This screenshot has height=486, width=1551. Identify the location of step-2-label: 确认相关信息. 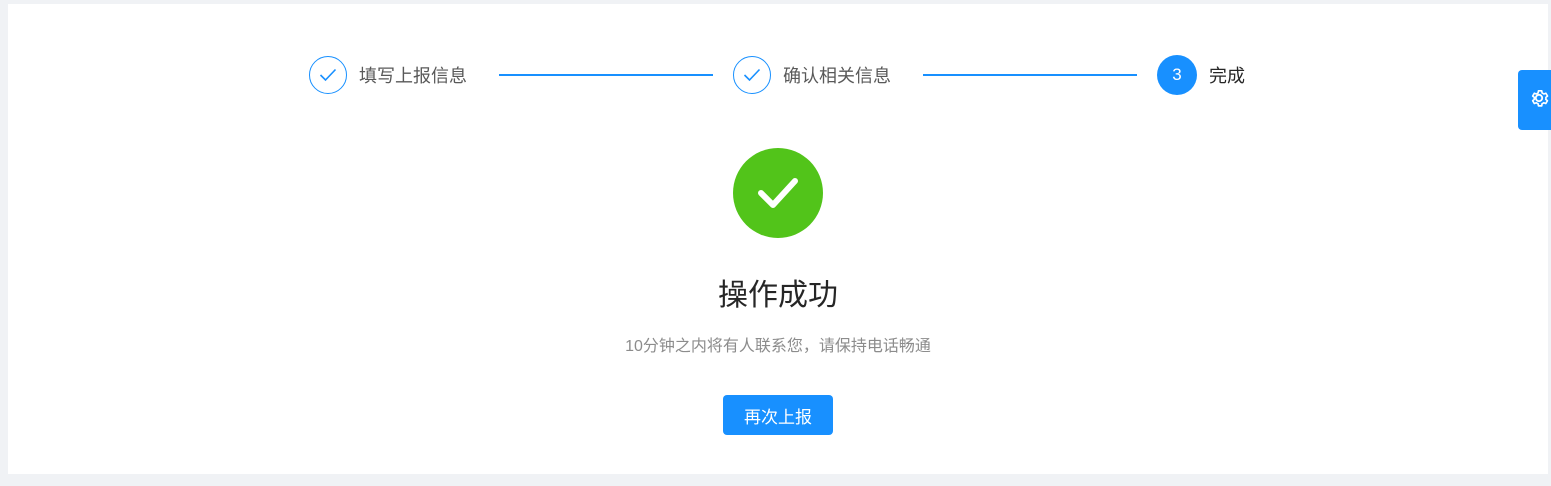
(837, 76).